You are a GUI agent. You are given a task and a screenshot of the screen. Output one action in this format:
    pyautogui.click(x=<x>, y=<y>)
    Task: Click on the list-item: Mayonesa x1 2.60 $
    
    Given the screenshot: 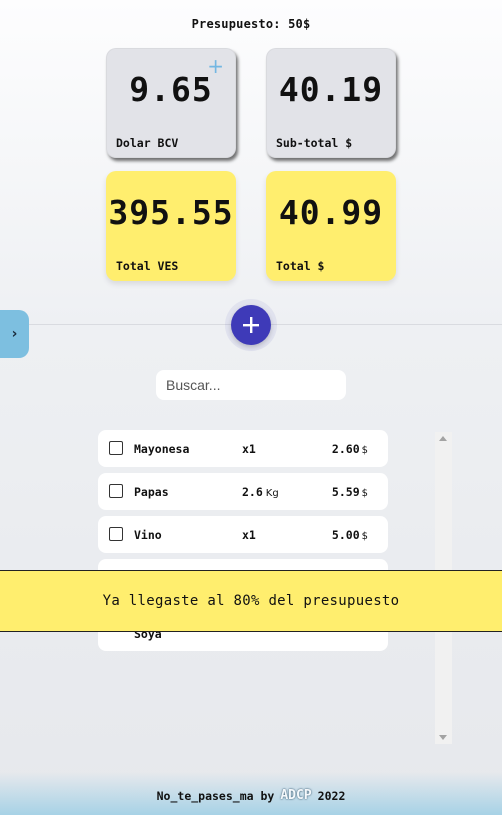 What is the action you would take?
    pyautogui.click(x=243, y=448)
    